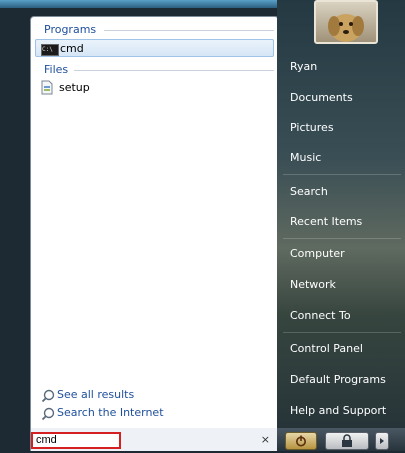 The width and height of the screenshot is (405, 453). I want to click on menu-item-search: Search, so click(345, 192).